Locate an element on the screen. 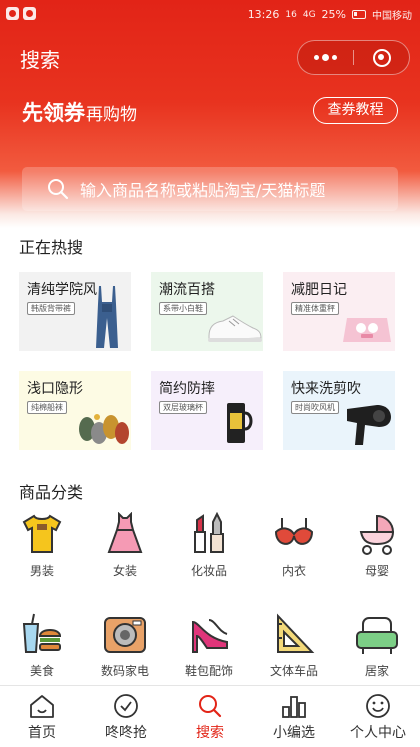  home-icon is located at coordinates (42, 706).